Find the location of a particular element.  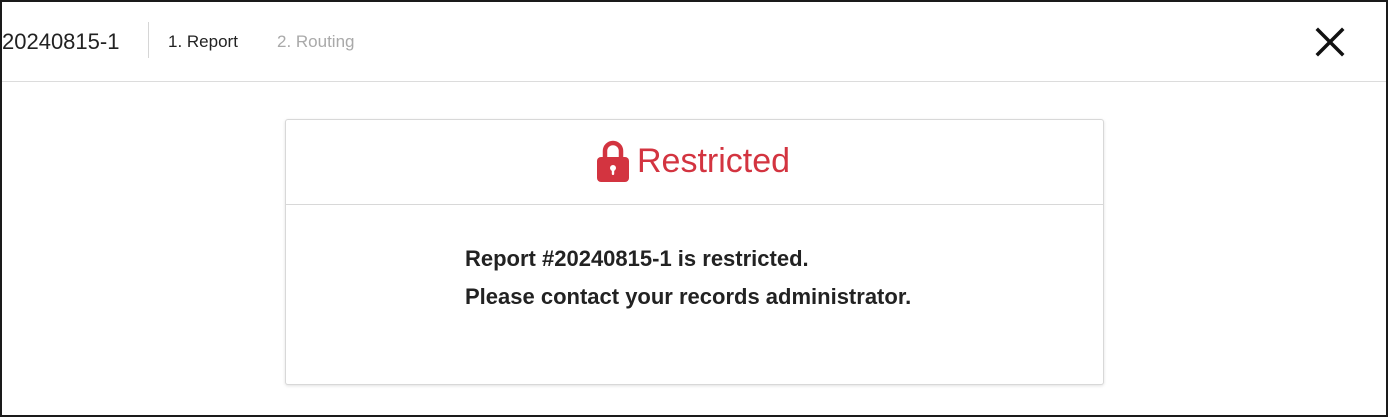

close-icon is located at coordinates (1330, 42).